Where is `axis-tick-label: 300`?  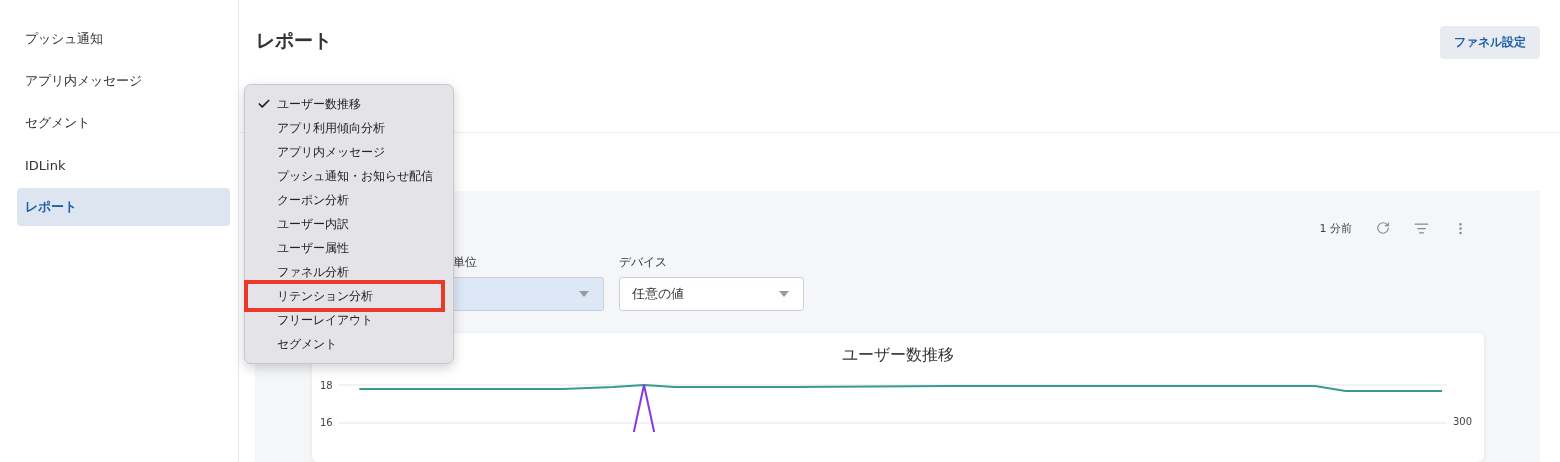
axis-tick-label: 300 is located at coordinates (1462, 421).